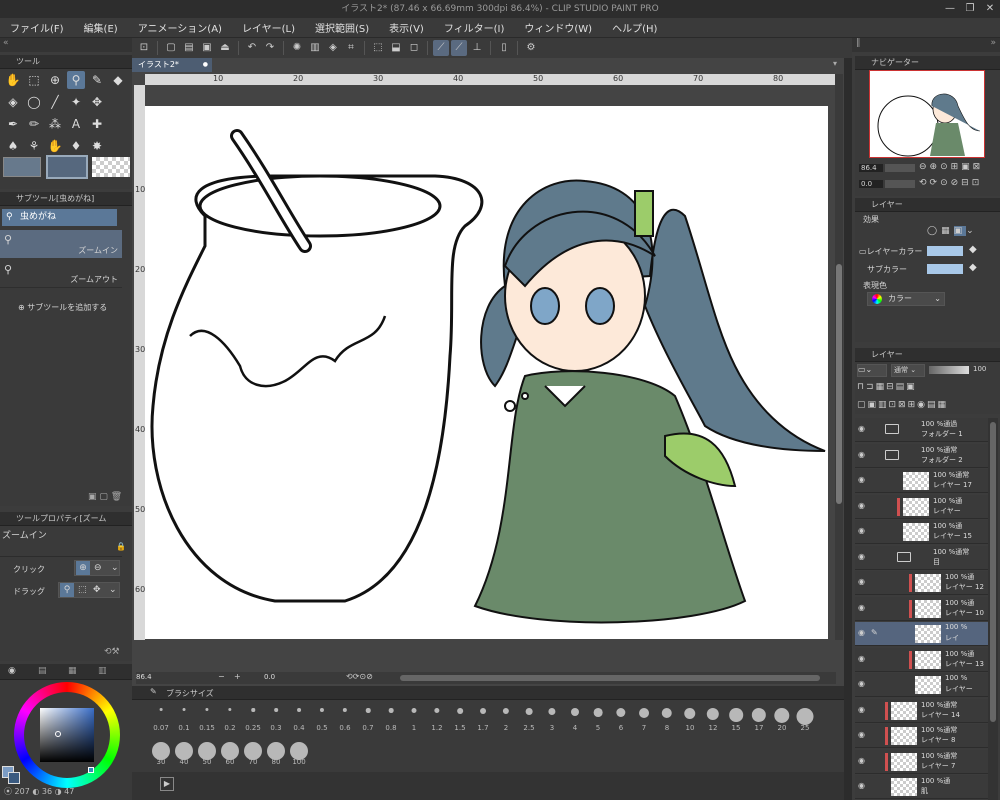 This screenshot has height=800, width=1000. Describe the element at coordinates (531, 48) in the screenshot. I see `settings-icon: ⚙` at that location.